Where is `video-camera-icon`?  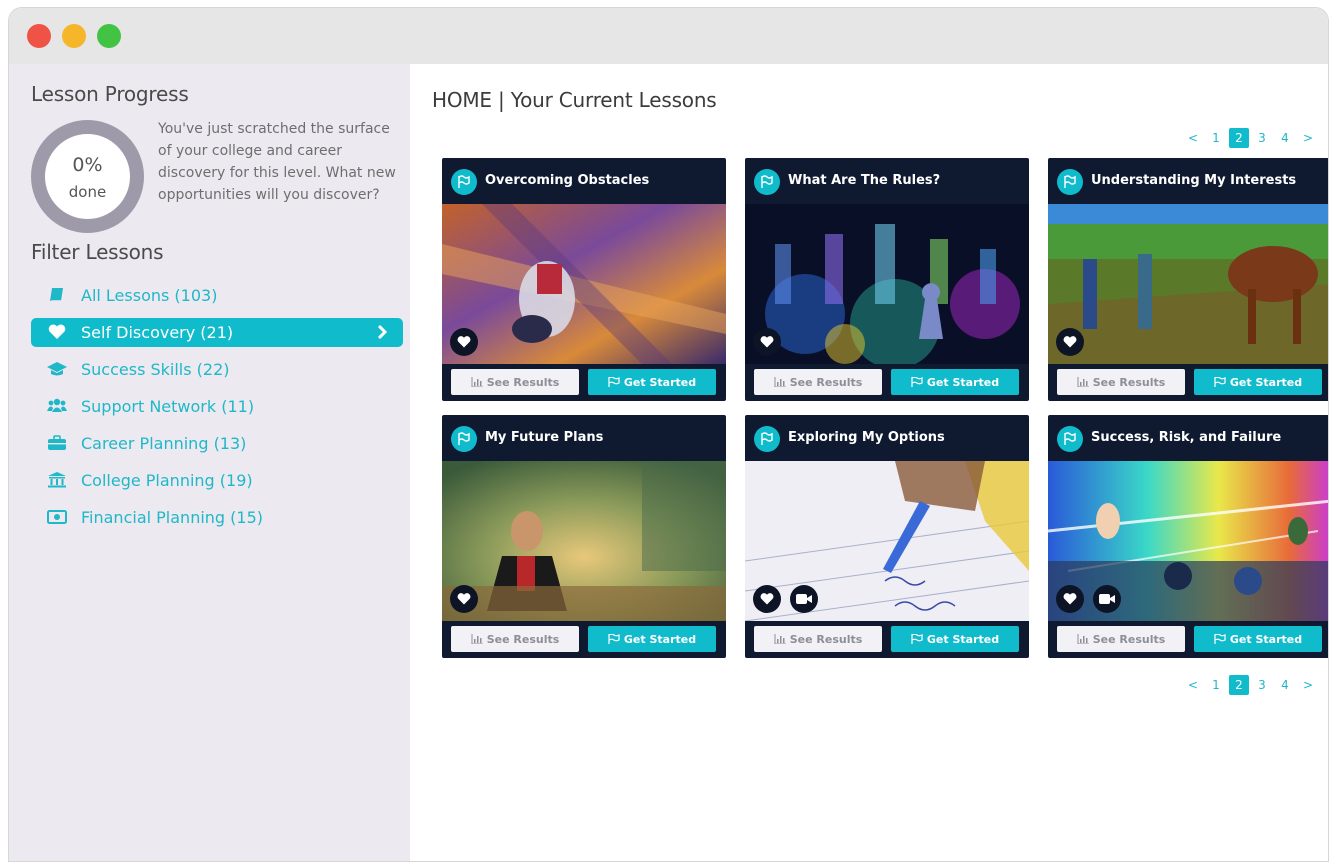 video-camera-icon is located at coordinates (804, 599).